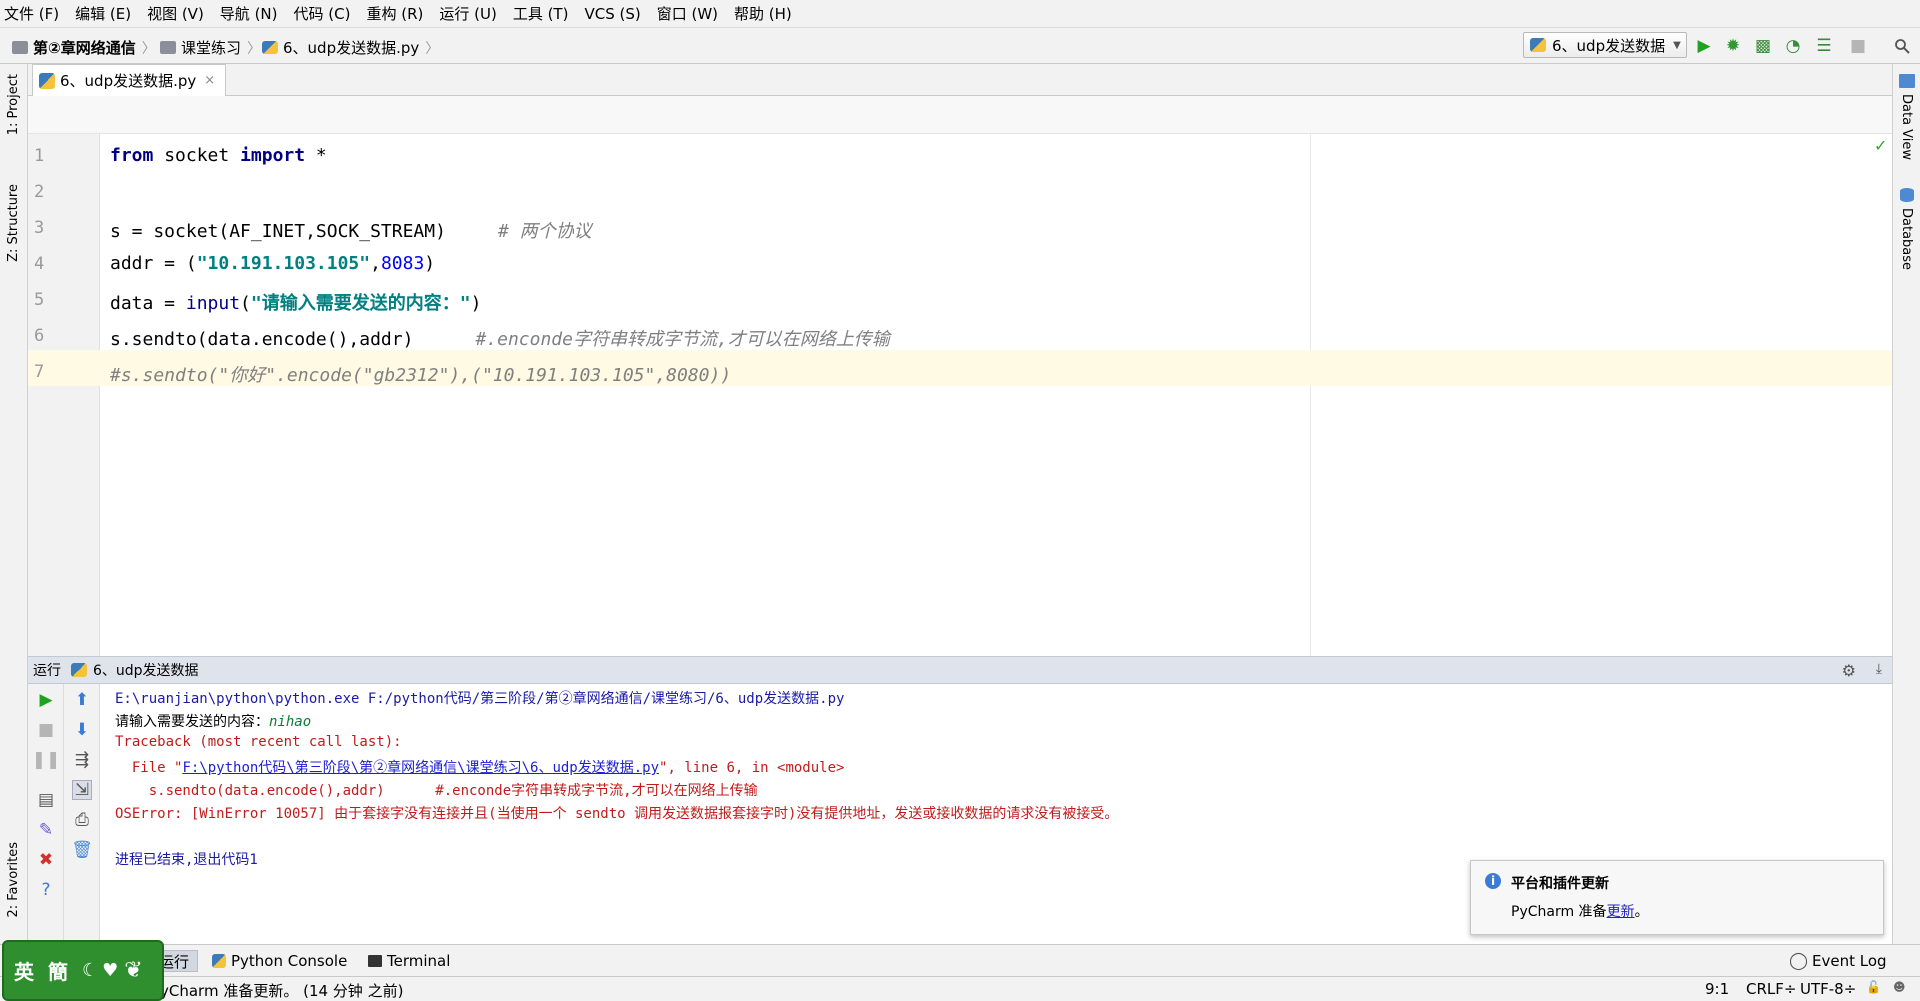 Image resolution: width=1920 pixels, height=1001 pixels. I want to click on menu-code: 代码 (C), so click(322, 13).